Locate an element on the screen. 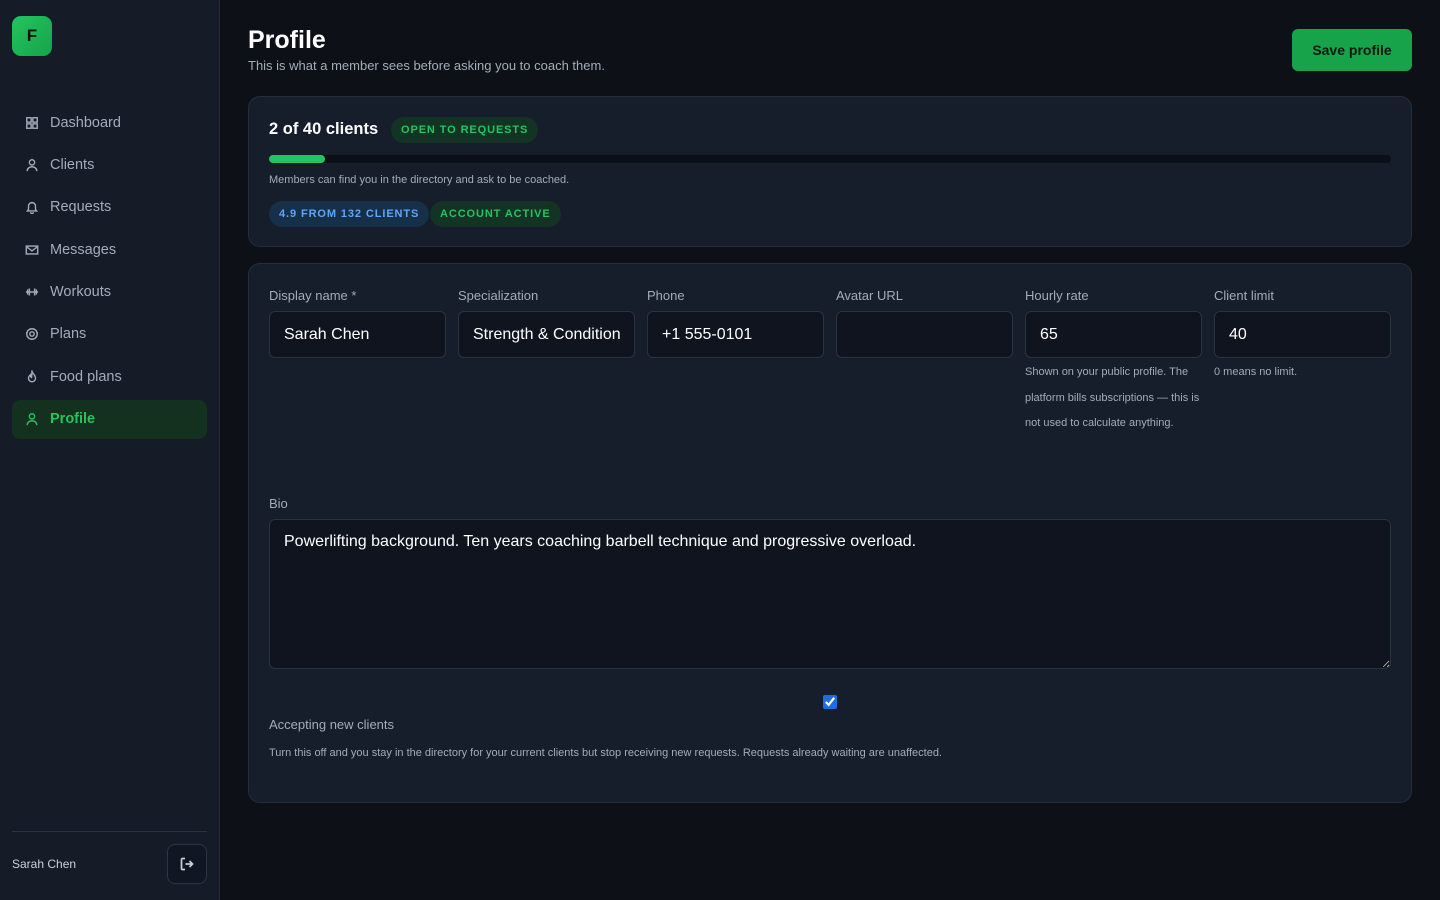 The image size is (1440, 900). sidebar-item-label: Profile is located at coordinates (73, 419).